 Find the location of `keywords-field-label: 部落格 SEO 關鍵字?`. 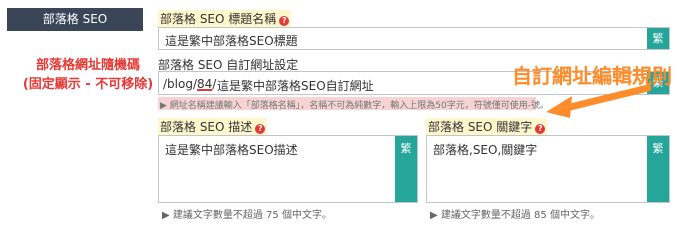

keywords-field-label: 部落格 SEO 關鍵字? is located at coordinates (487, 126).